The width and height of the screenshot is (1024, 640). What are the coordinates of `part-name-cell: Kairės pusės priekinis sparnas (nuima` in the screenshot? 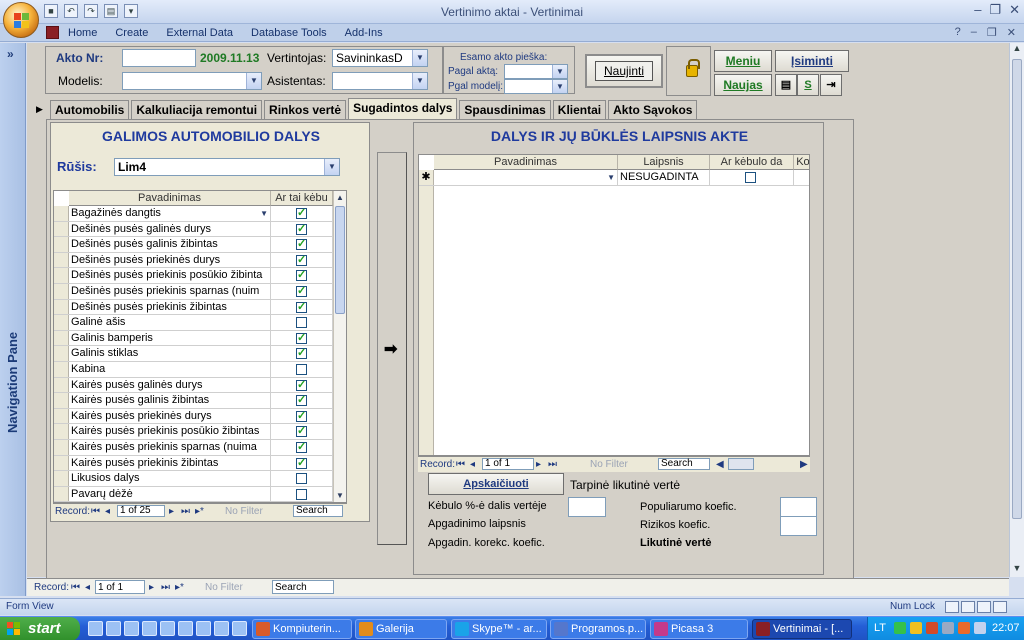 It's located at (170, 447).